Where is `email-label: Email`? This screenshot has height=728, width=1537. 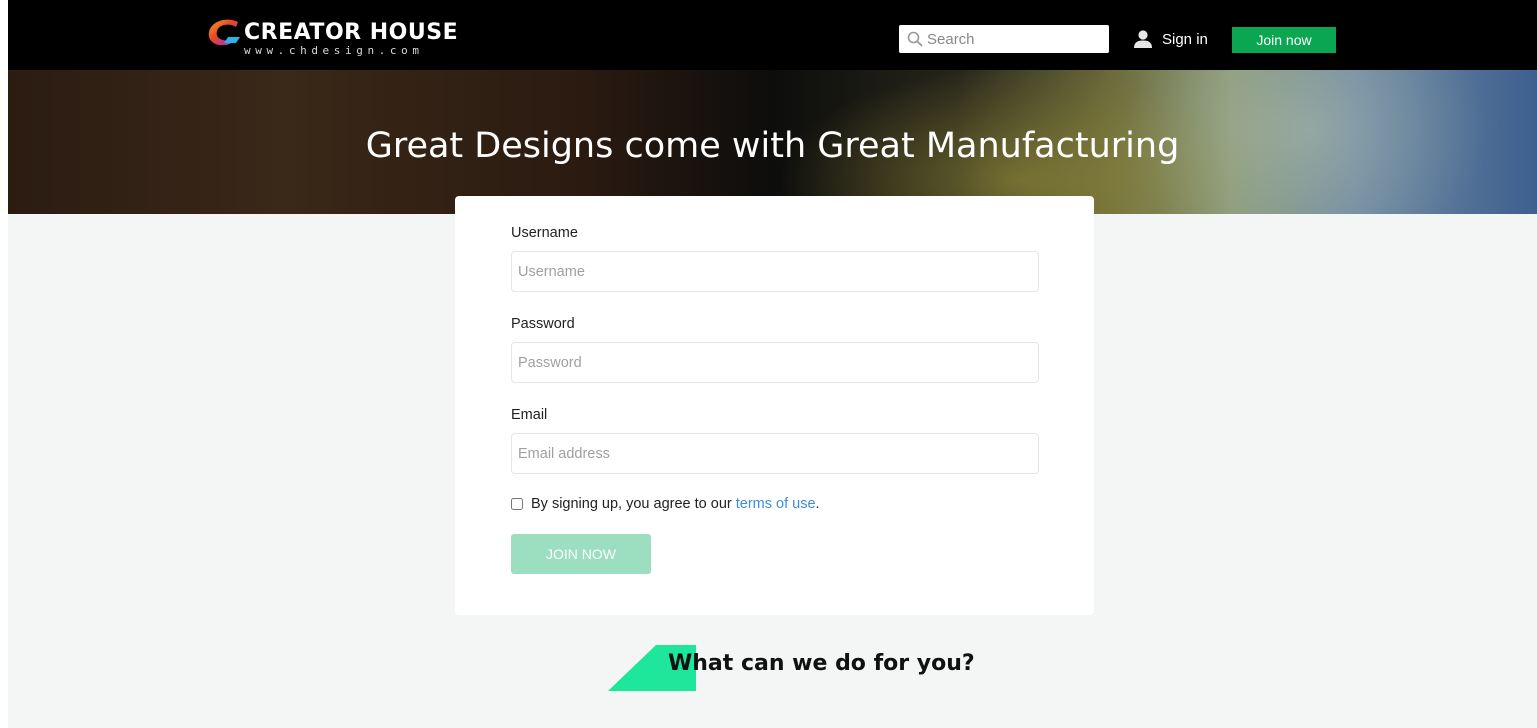 email-label: Email is located at coordinates (529, 415).